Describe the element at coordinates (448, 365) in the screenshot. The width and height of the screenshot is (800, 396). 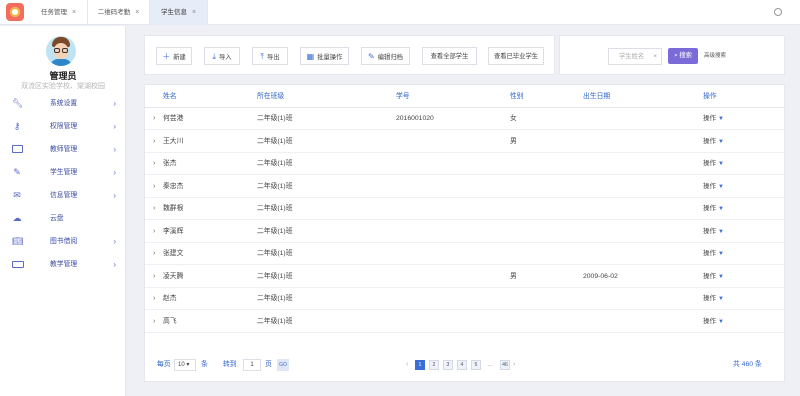
I see `page-number: 3` at that location.